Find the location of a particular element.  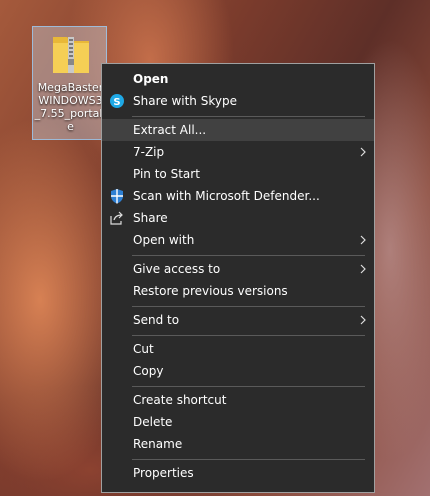

menu-item-delete: Delete is located at coordinates (238, 422).